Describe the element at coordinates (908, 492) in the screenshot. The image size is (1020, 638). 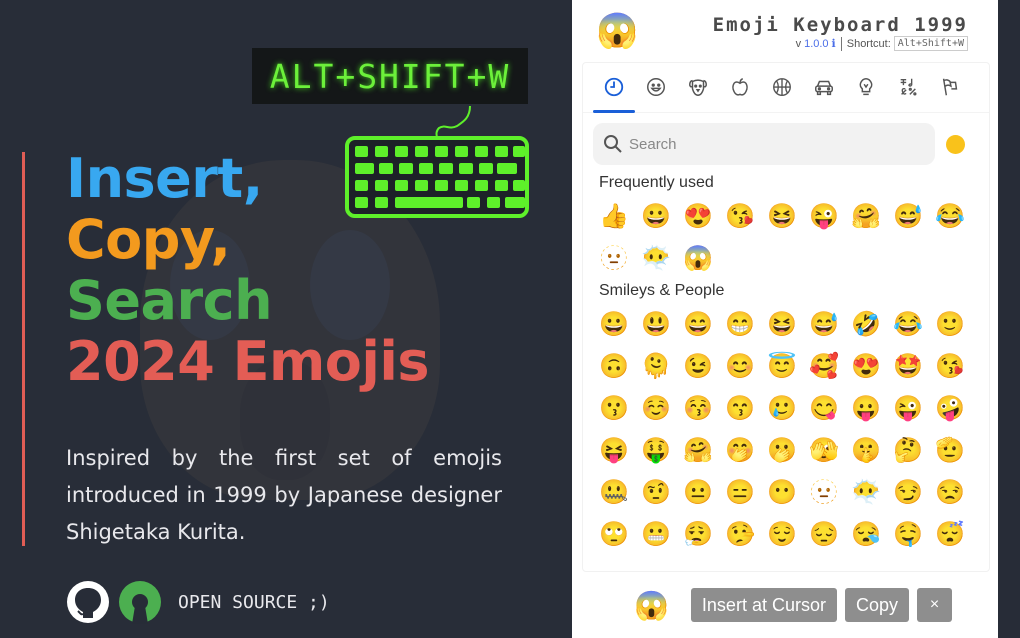
I see `emoji-button: 😏` at that location.